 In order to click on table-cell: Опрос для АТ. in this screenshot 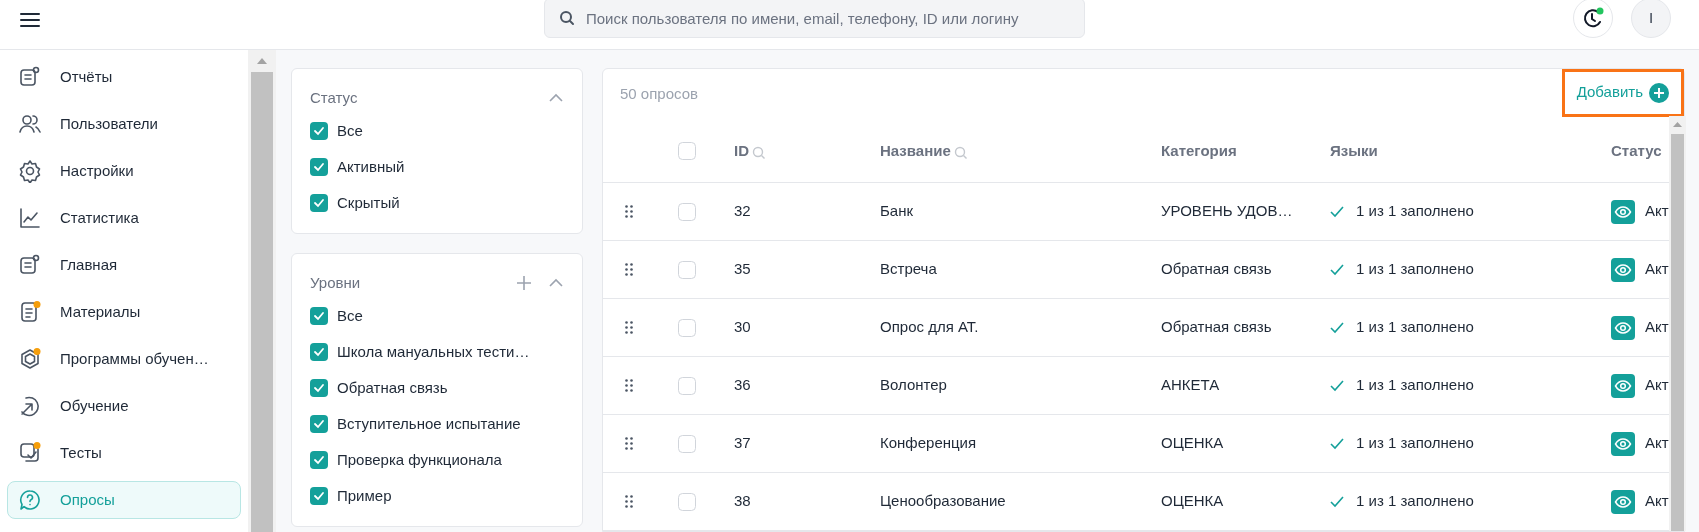, I will do `click(929, 327)`.